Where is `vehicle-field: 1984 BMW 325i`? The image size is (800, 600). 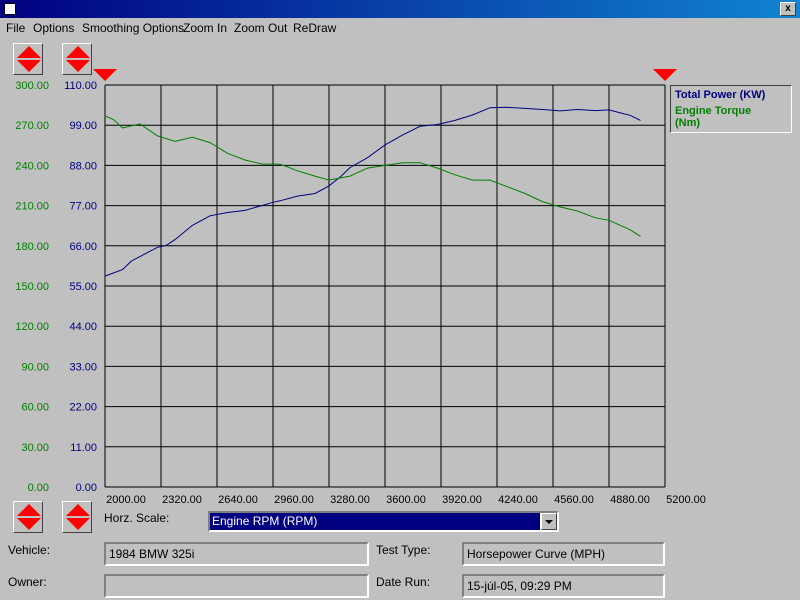
vehicle-field: 1984 BMW 325i is located at coordinates (236, 554).